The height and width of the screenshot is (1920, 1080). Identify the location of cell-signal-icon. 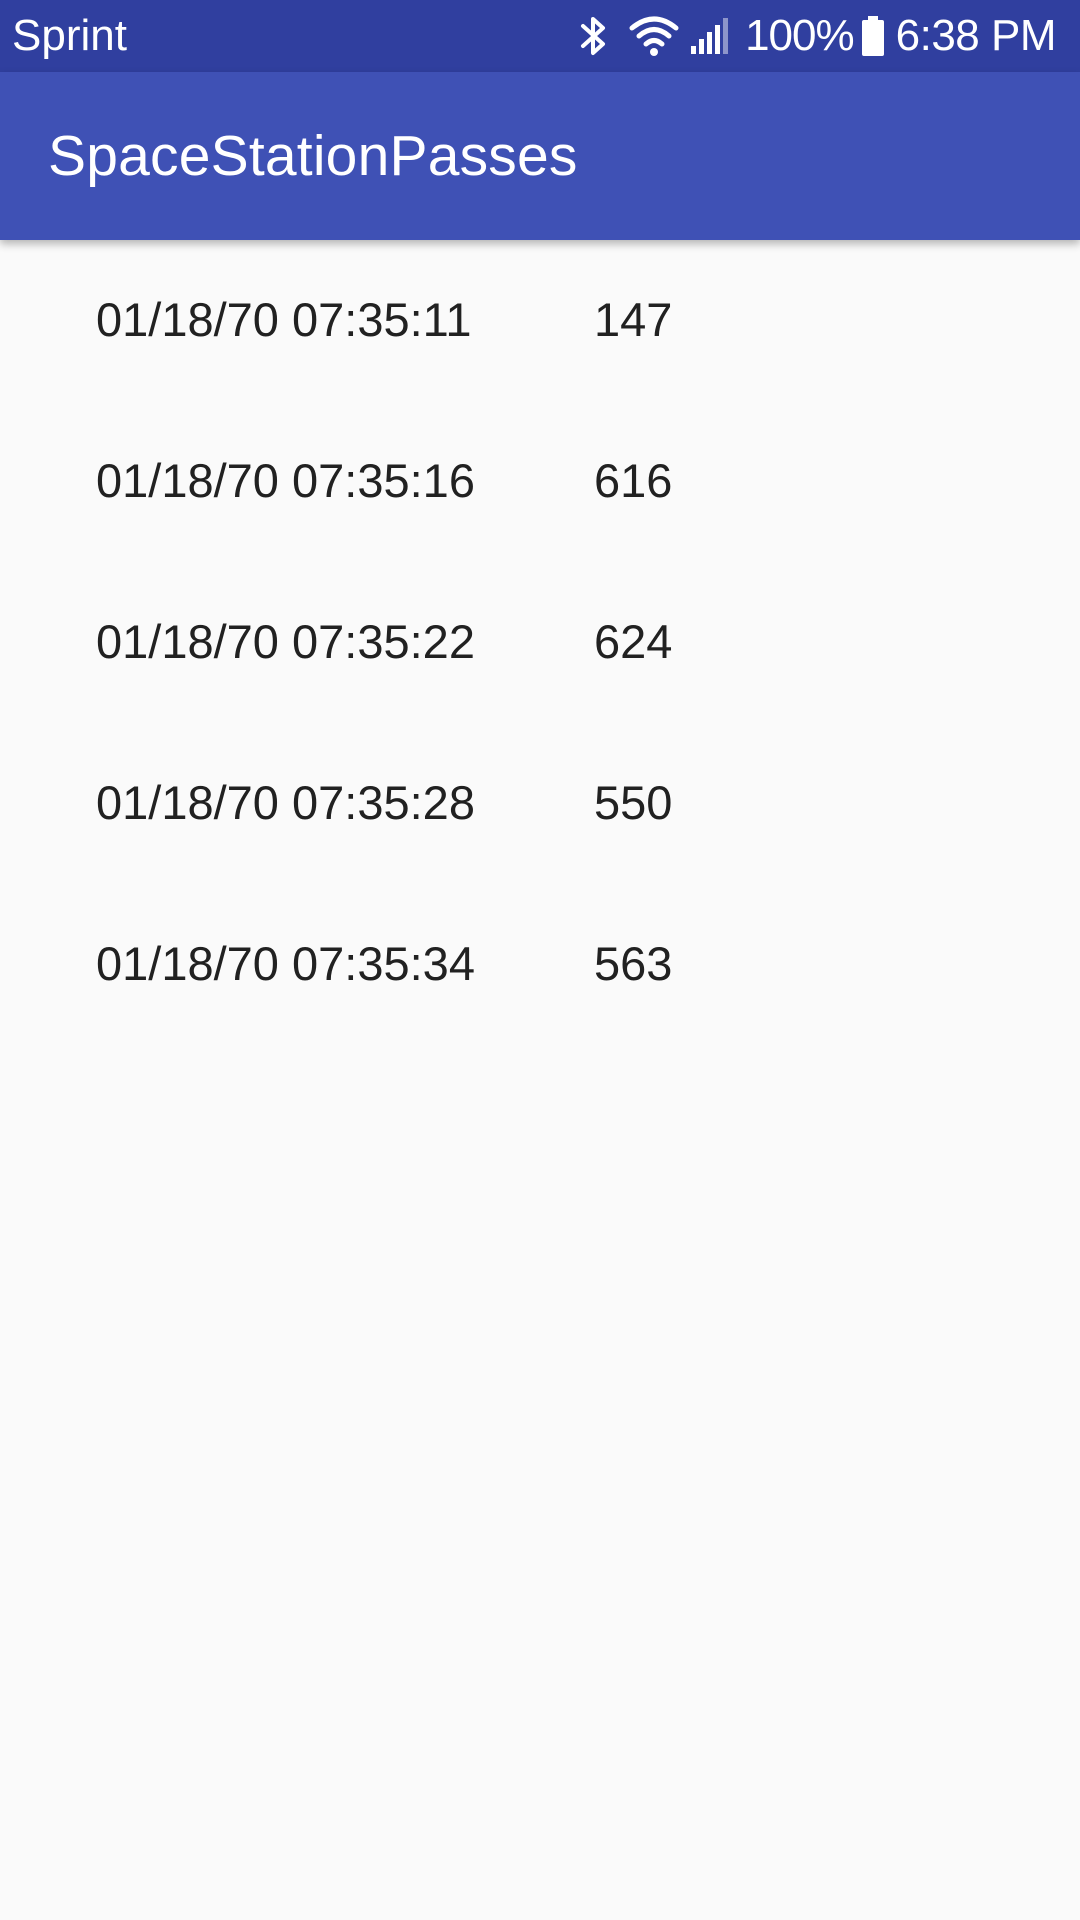
(710, 36).